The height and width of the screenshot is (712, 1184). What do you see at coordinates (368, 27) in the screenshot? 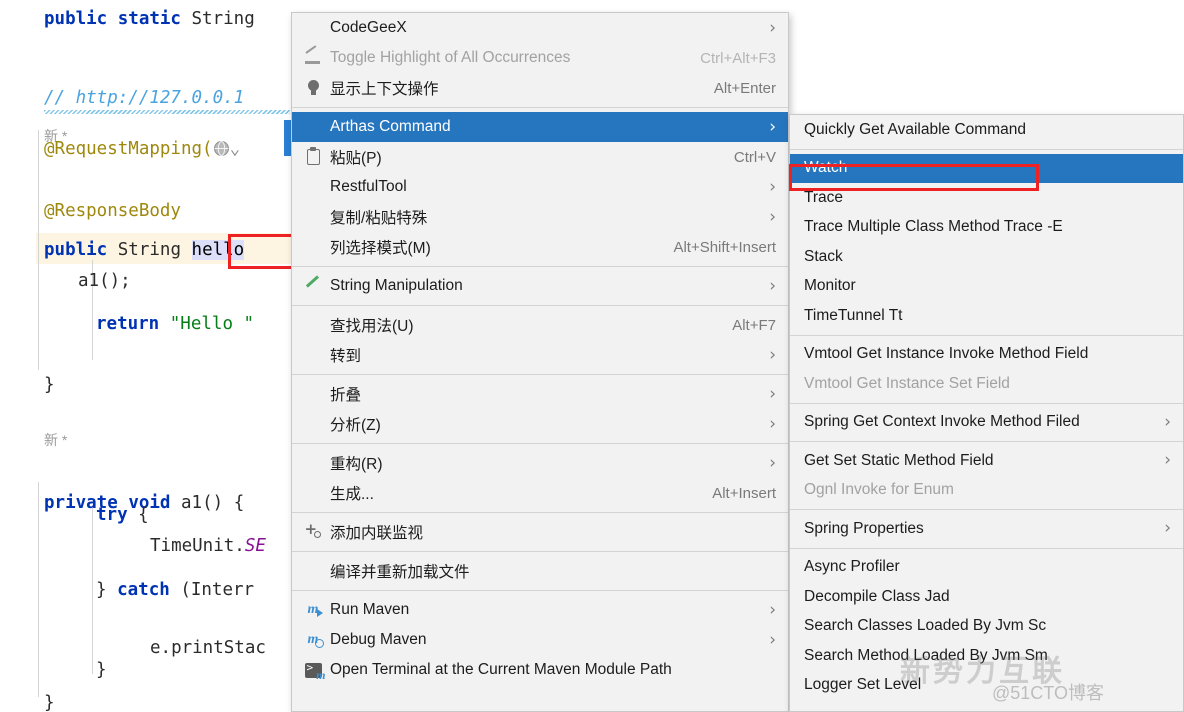
I see `menu-item-label: CodeGeeX` at bounding box center [368, 27].